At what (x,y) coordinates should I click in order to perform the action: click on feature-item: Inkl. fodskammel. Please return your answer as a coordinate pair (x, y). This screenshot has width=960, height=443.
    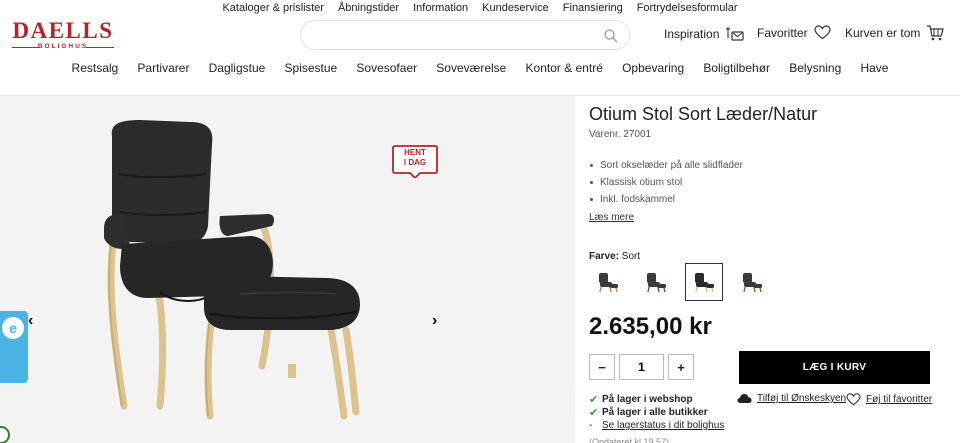
    Looking at the image, I should click on (666, 199).